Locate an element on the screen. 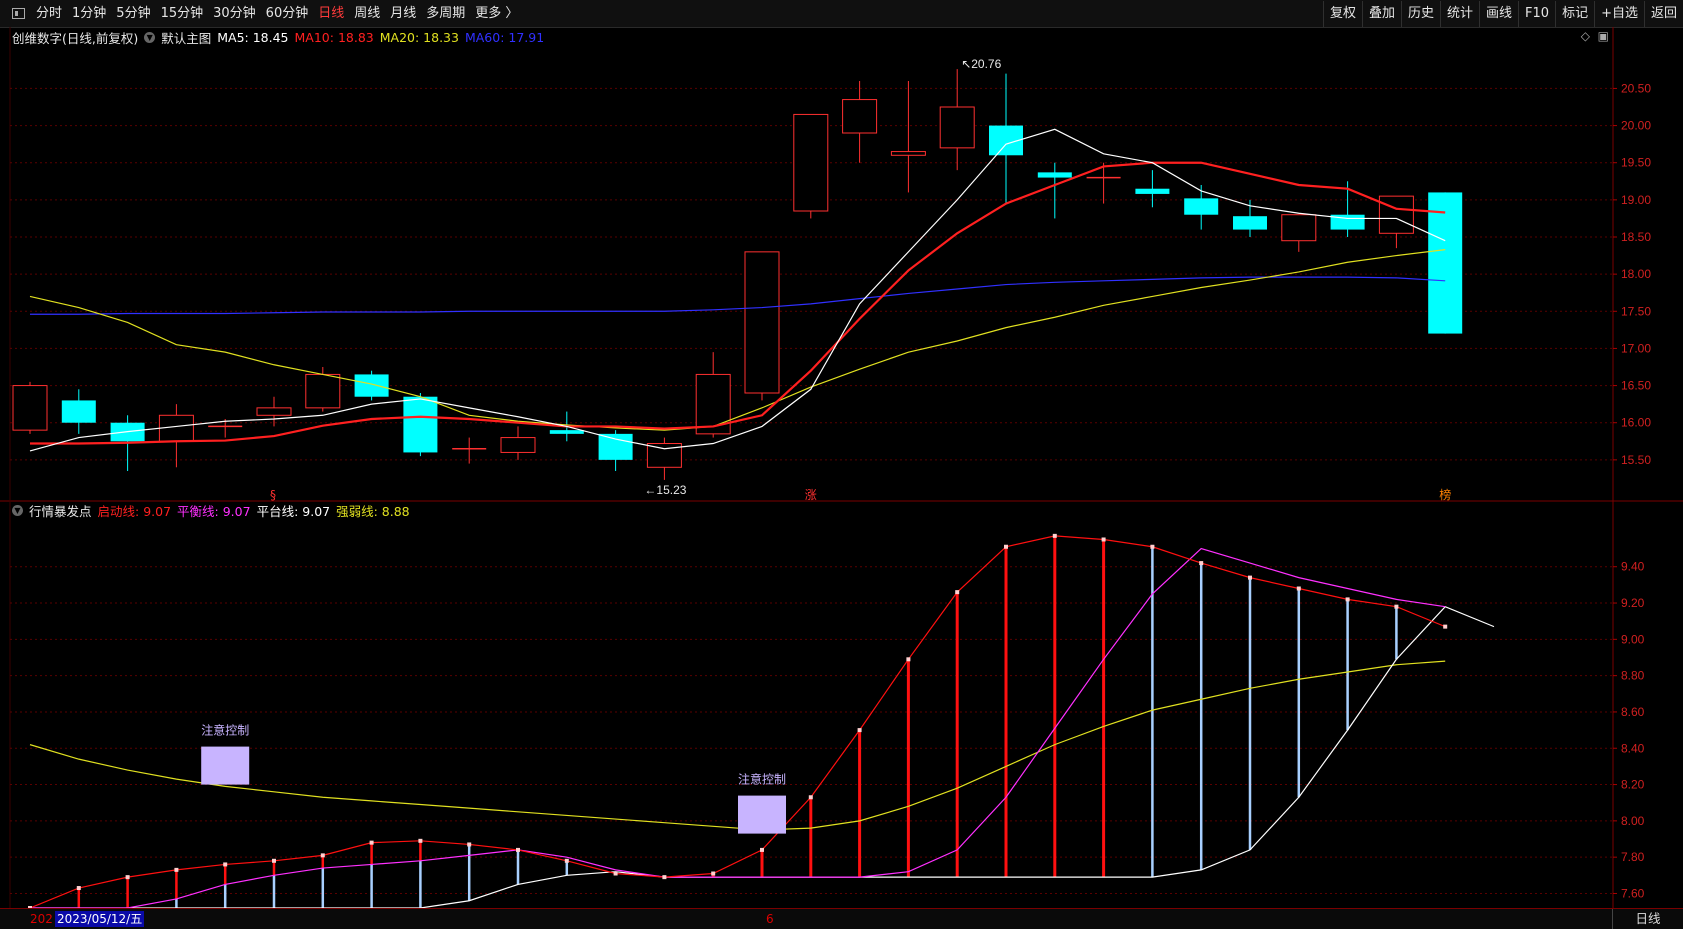  date-prefix: 202 is located at coordinates (41, 919).